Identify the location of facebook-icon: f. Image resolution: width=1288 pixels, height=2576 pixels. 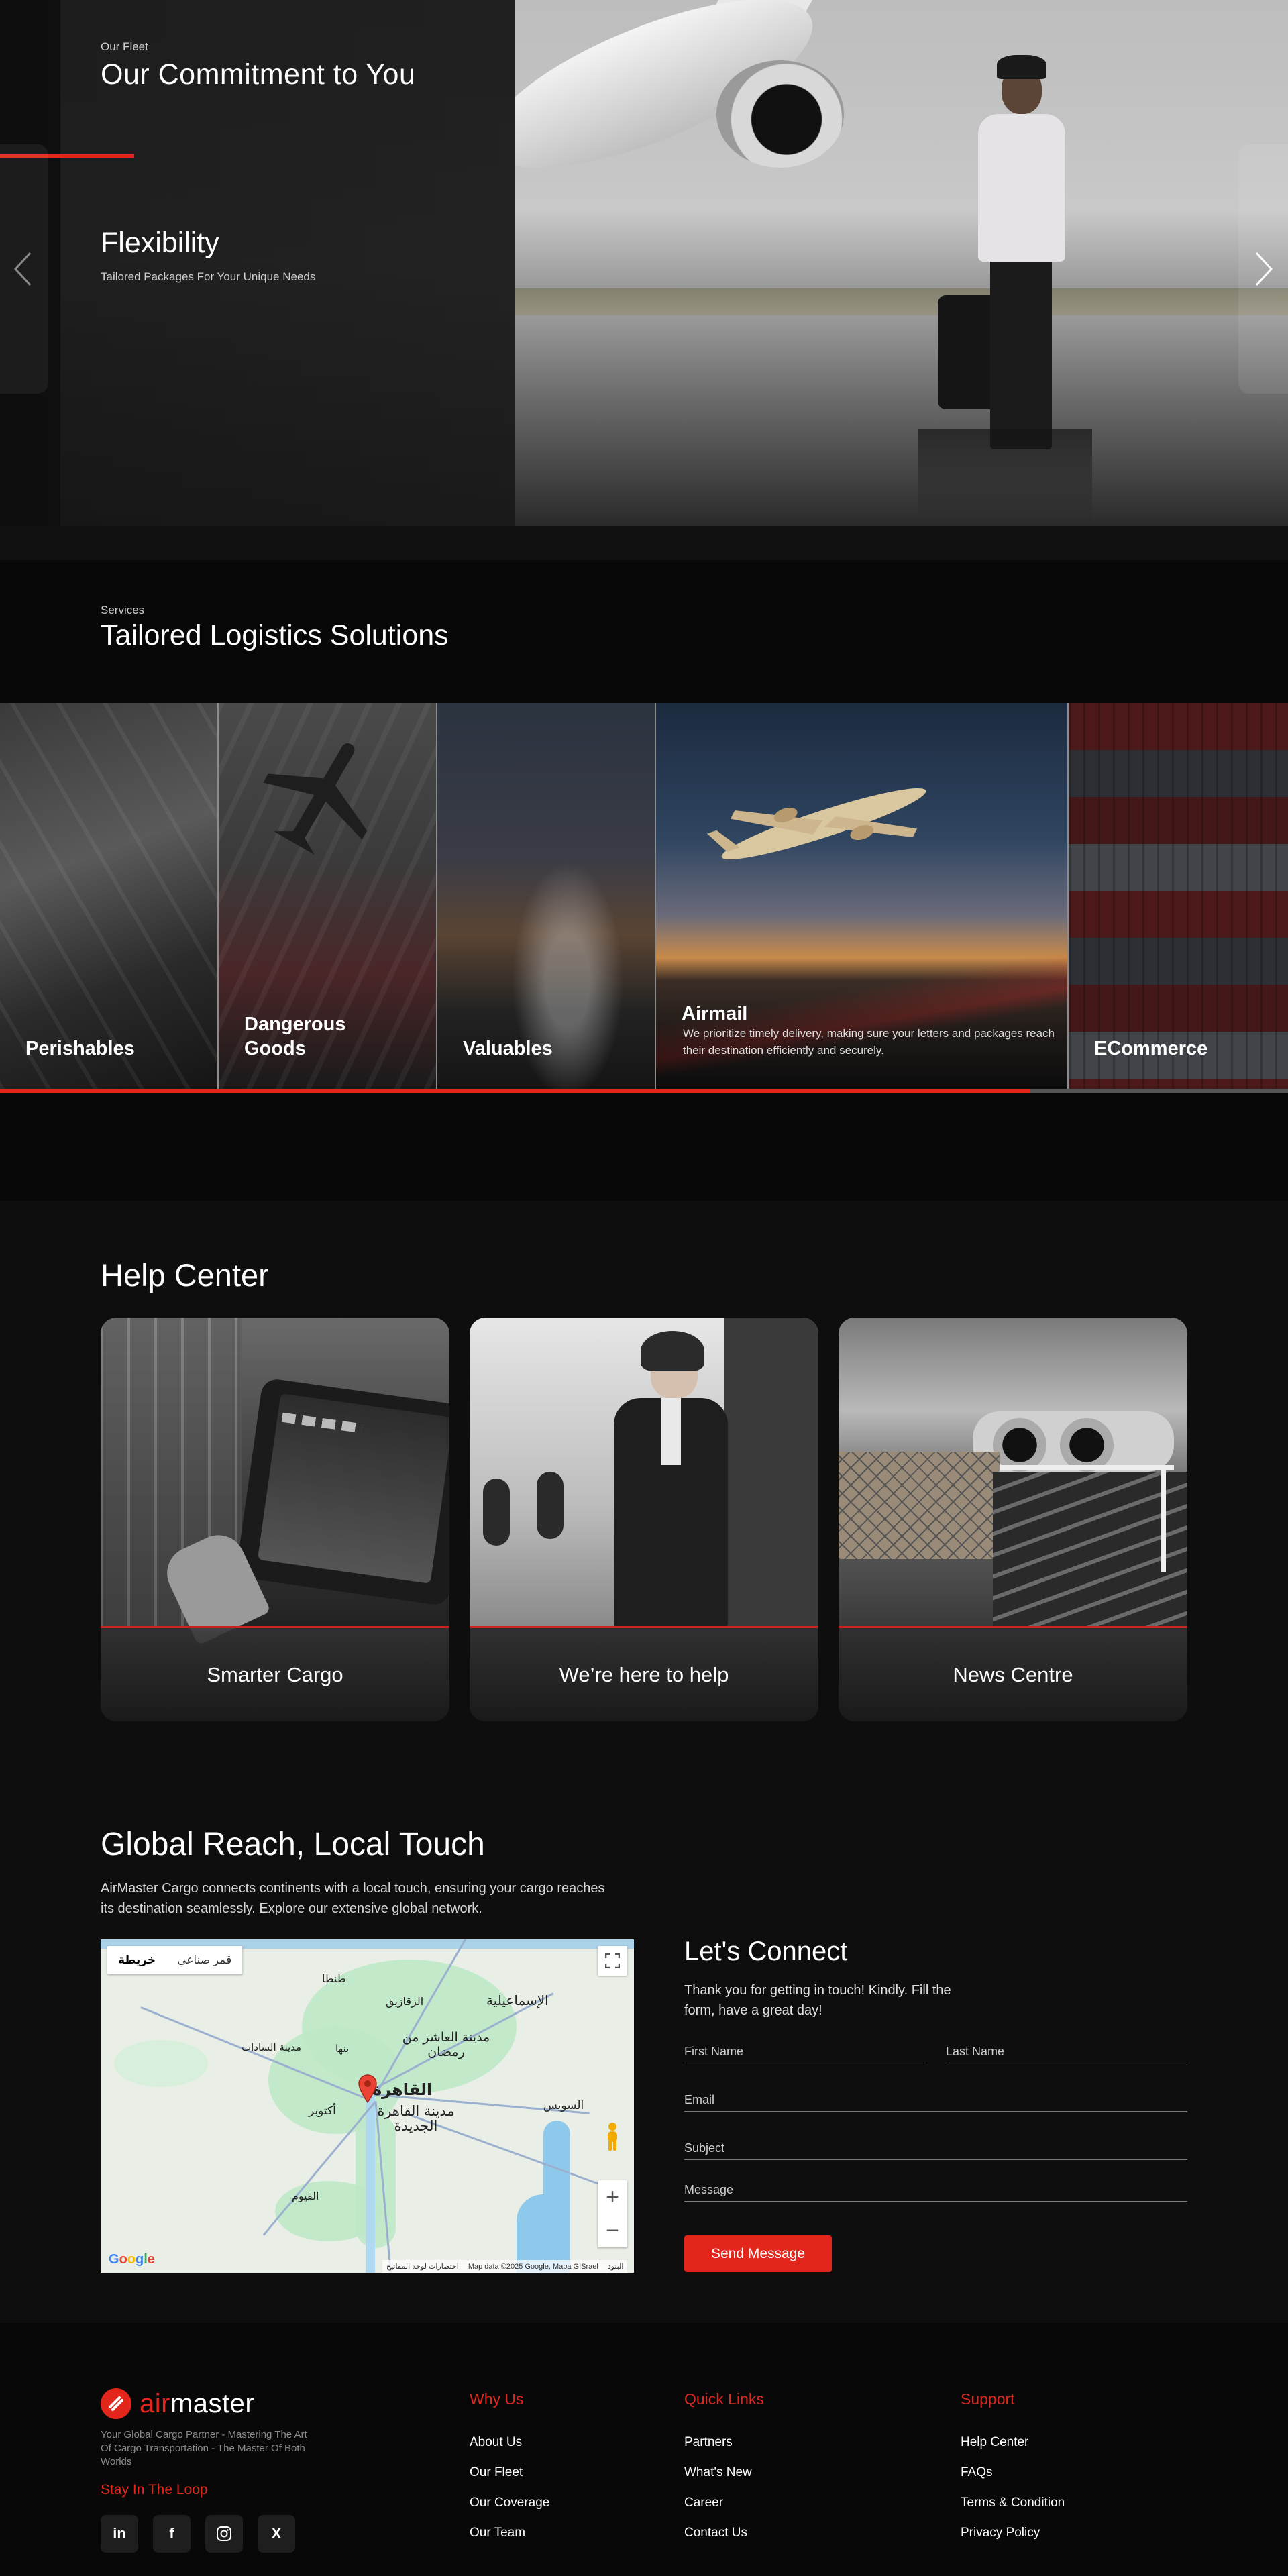
(172, 2534).